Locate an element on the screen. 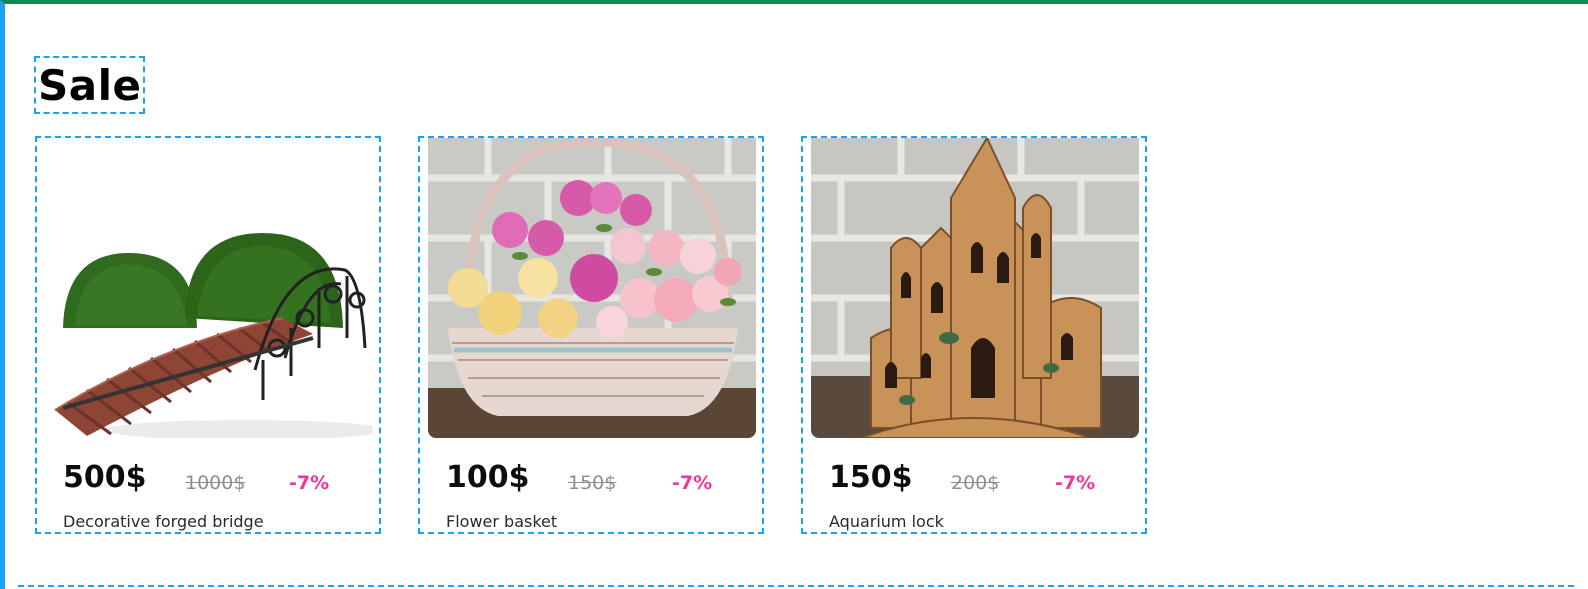  old-price: 150$ is located at coordinates (592, 483).